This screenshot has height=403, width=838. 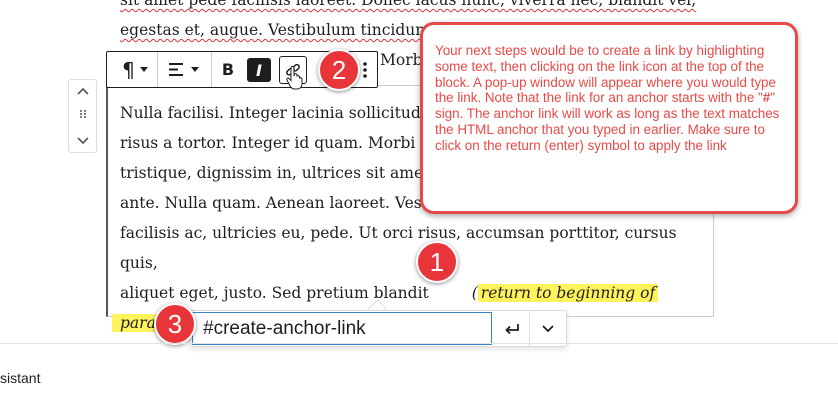 What do you see at coordinates (276, 30) in the screenshot?
I see `editor-text-line: egestas et, augue. Vestibulum tincidunt` at bounding box center [276, 30].